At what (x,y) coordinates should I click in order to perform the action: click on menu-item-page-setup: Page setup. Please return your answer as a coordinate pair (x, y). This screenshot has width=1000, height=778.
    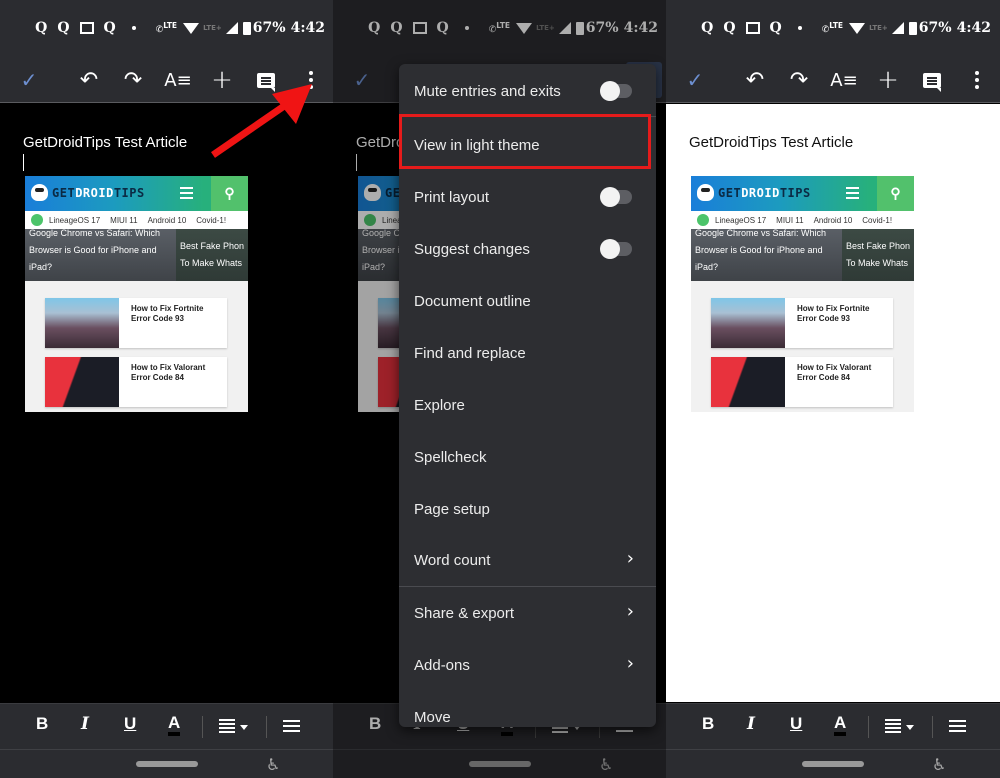
    Looking at the image, I should click on (527, 509).